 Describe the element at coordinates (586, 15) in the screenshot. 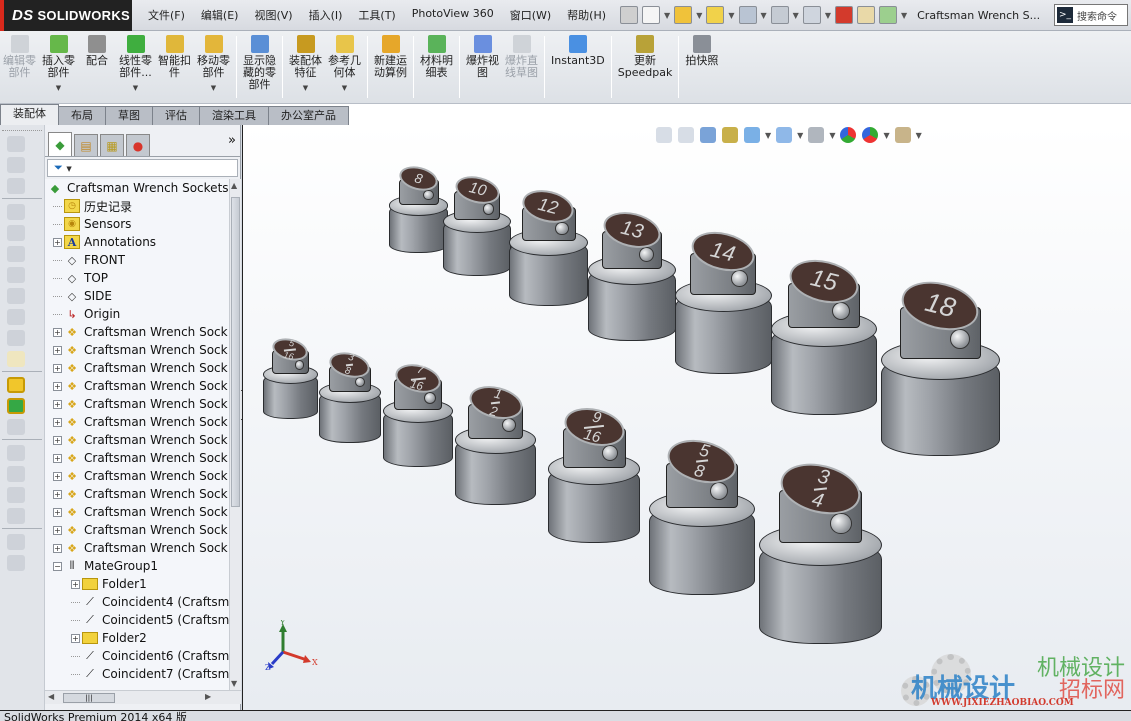

I see `menu-item: 帮助(H)` at that location.